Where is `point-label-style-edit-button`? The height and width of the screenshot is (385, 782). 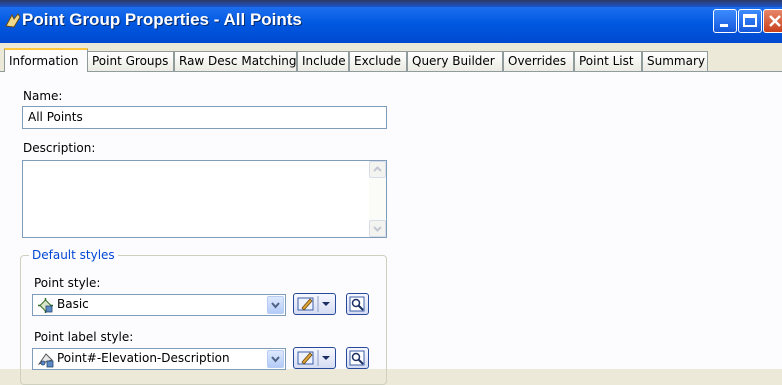 point-label-style-edit-button is located at coordinates (314, 358).